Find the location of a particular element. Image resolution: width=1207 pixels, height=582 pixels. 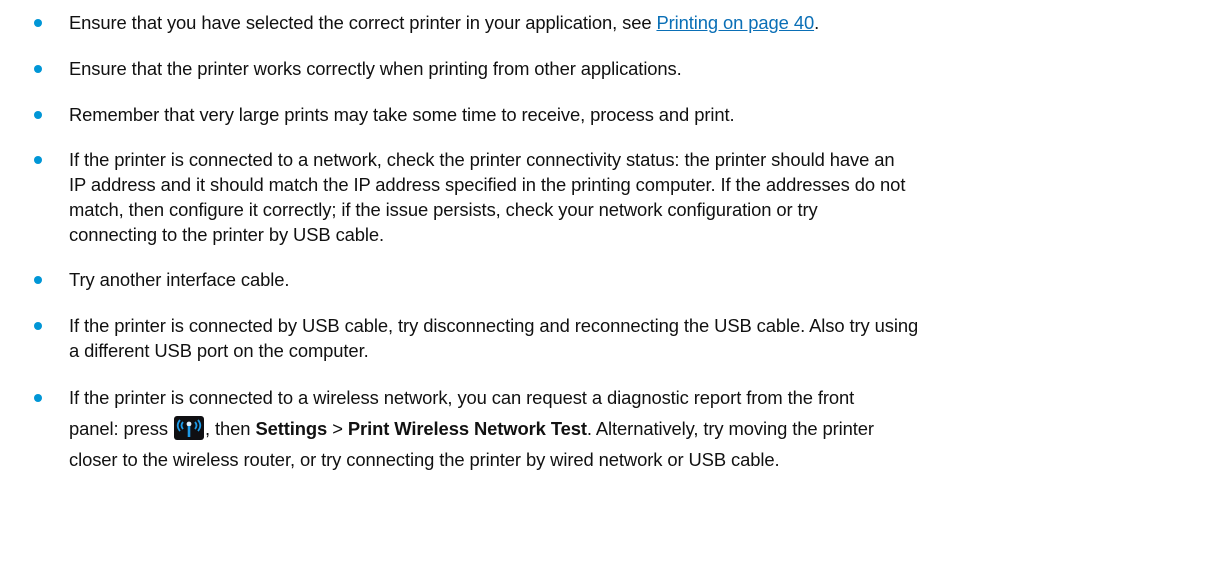

list-item-text: Try another interface cable. is located at coordinates (179, 279).